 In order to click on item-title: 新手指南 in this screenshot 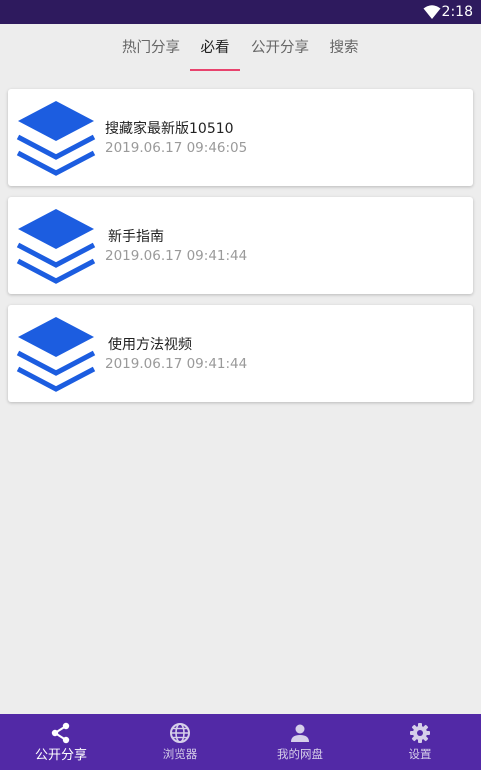, I will do `click(136, 237)`.